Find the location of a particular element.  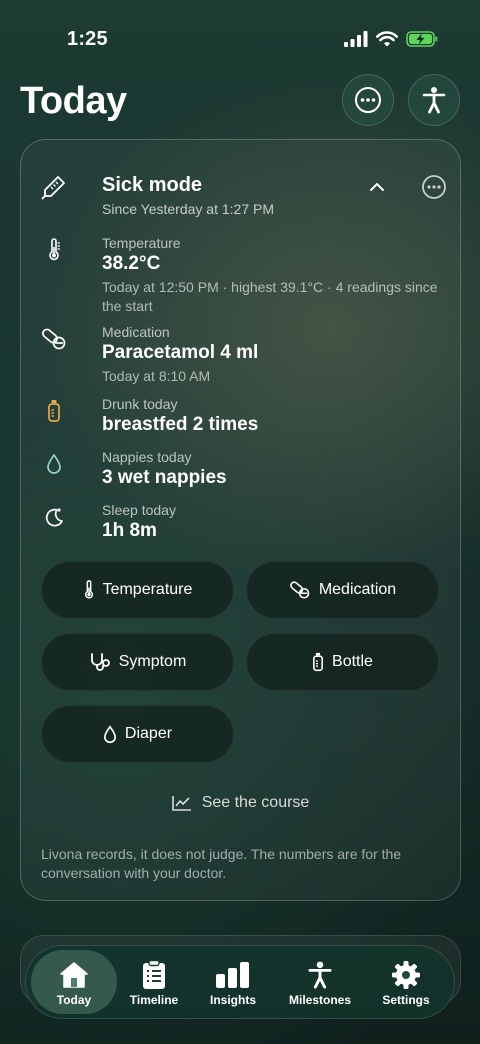

more-options-button is located at coordinates (368, 100).